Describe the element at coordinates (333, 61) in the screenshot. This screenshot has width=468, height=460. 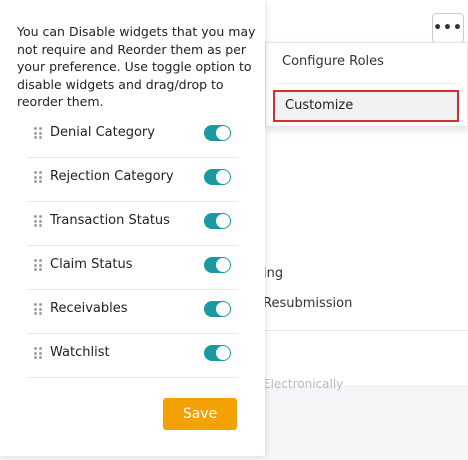
I see `menu-item-configure-roles: Configure Roles` at that location.